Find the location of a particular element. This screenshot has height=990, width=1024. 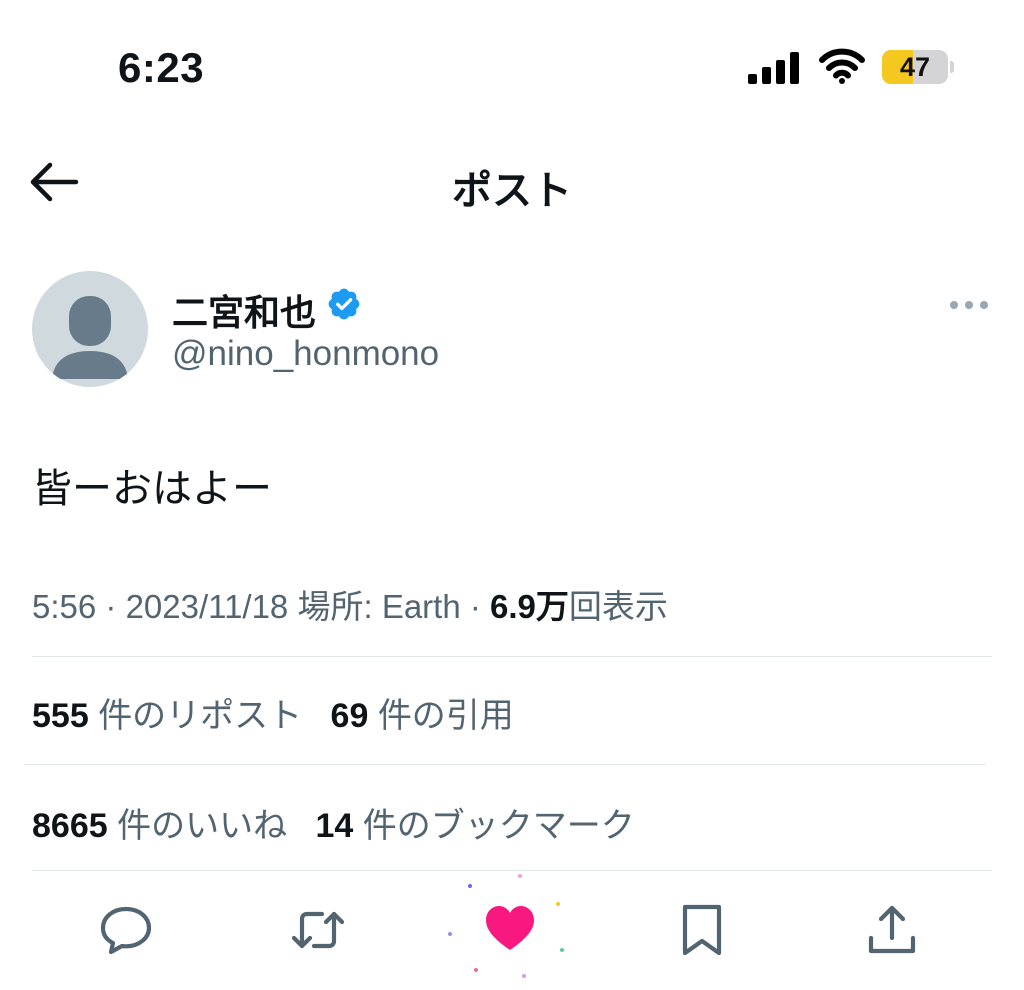

stats-row-reposts: 555 件のリポスト 69 件の引用 is located at coordinates (273, 712).